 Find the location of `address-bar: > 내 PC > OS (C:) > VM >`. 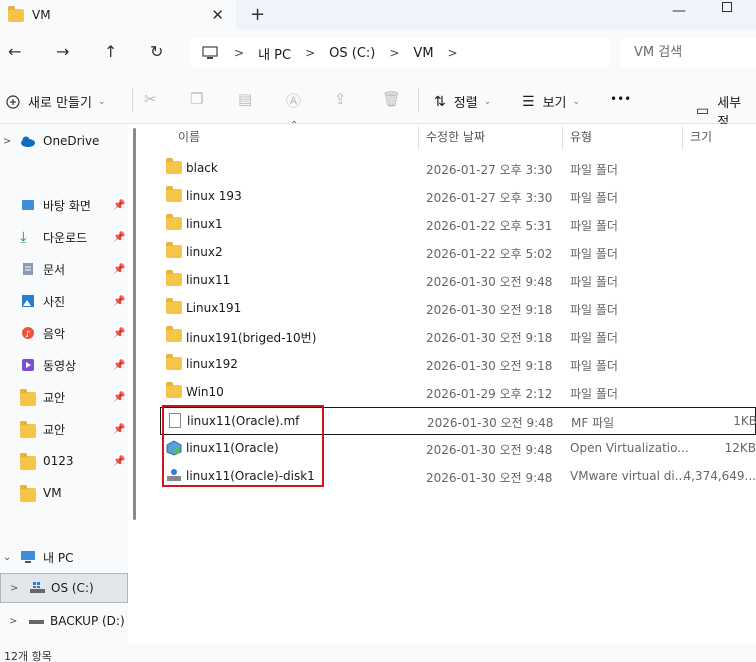

address-bar: > 내 PC > OS (C:) > VM > is located at coordinates (400, 53).